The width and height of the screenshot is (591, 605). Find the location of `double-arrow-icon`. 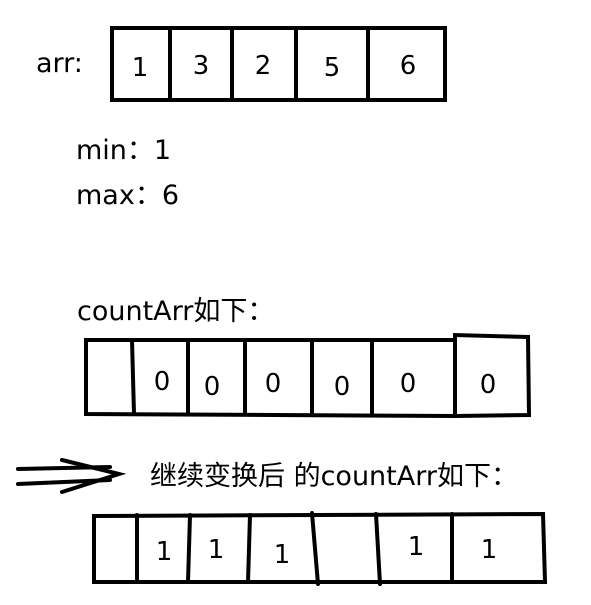

double-arrow-icon is located at coordinates (71, 476).